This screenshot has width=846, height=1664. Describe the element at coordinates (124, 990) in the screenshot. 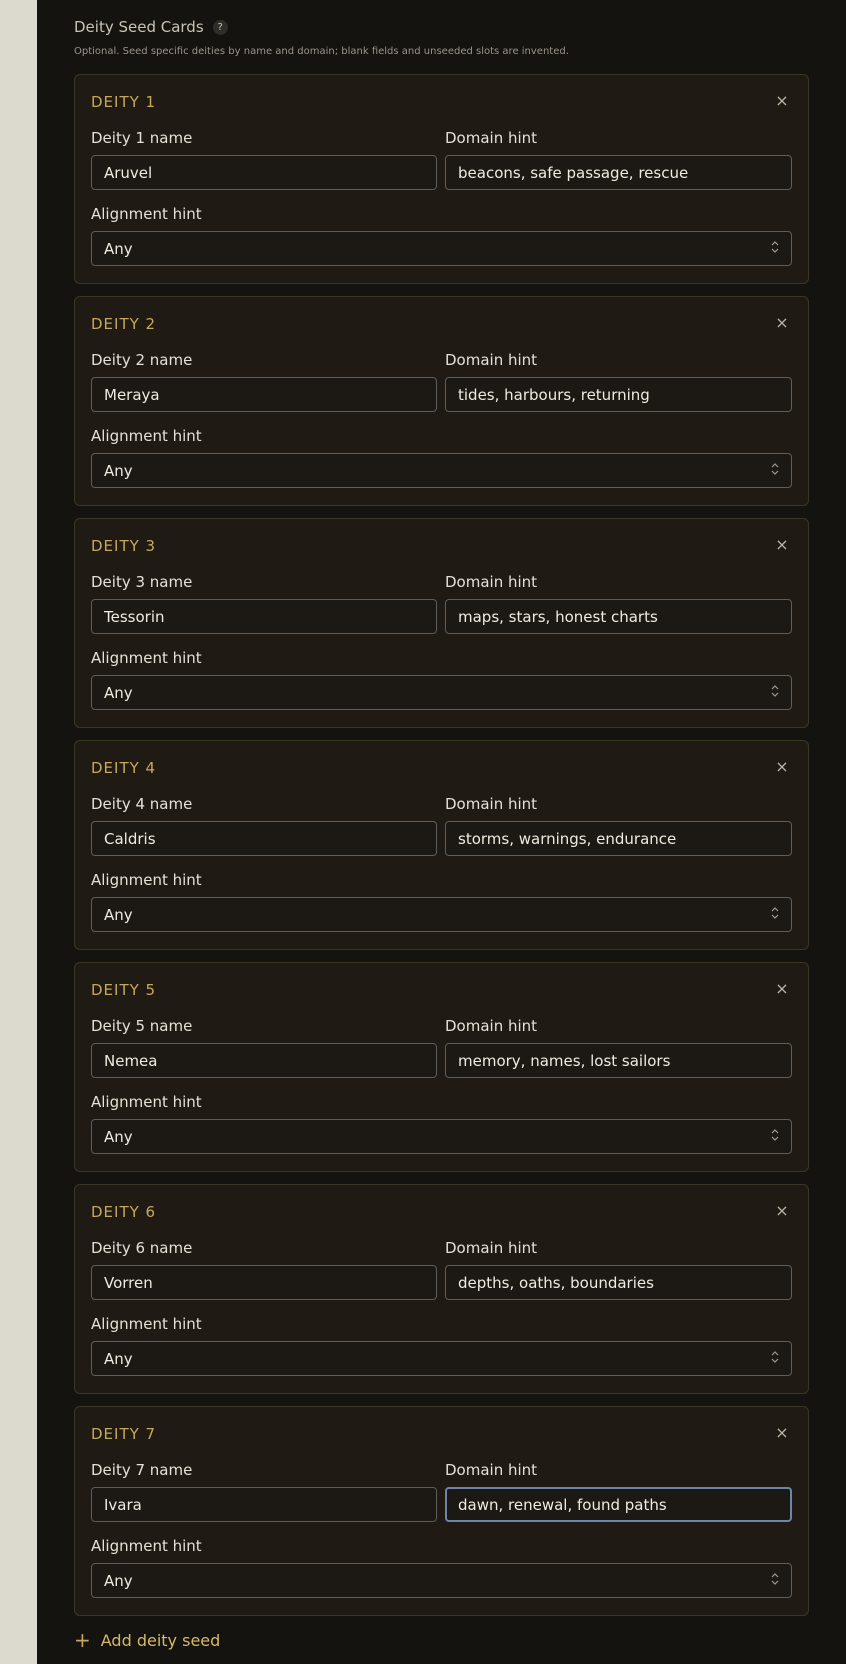

I see `deity-card-title: DEITY 5` at that location.